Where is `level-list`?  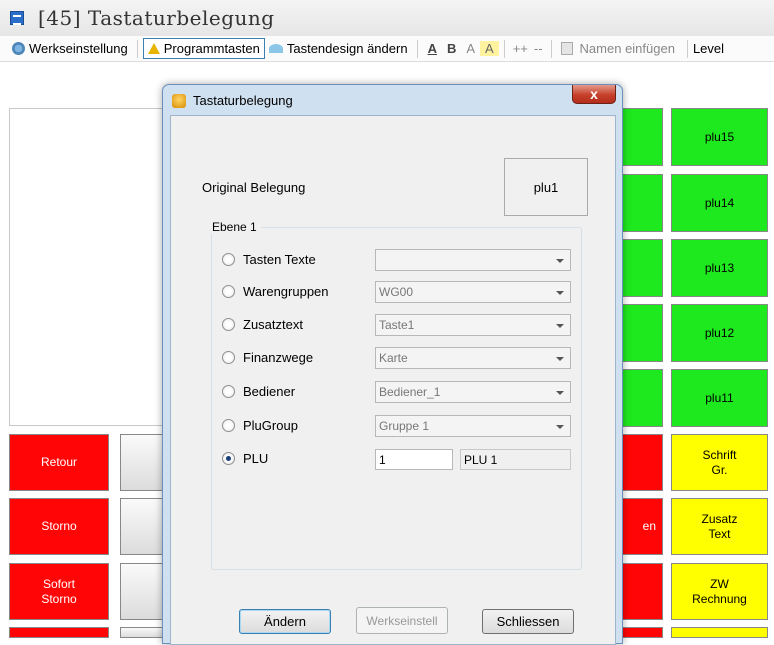
level-list is located at coordinates (88, 267).